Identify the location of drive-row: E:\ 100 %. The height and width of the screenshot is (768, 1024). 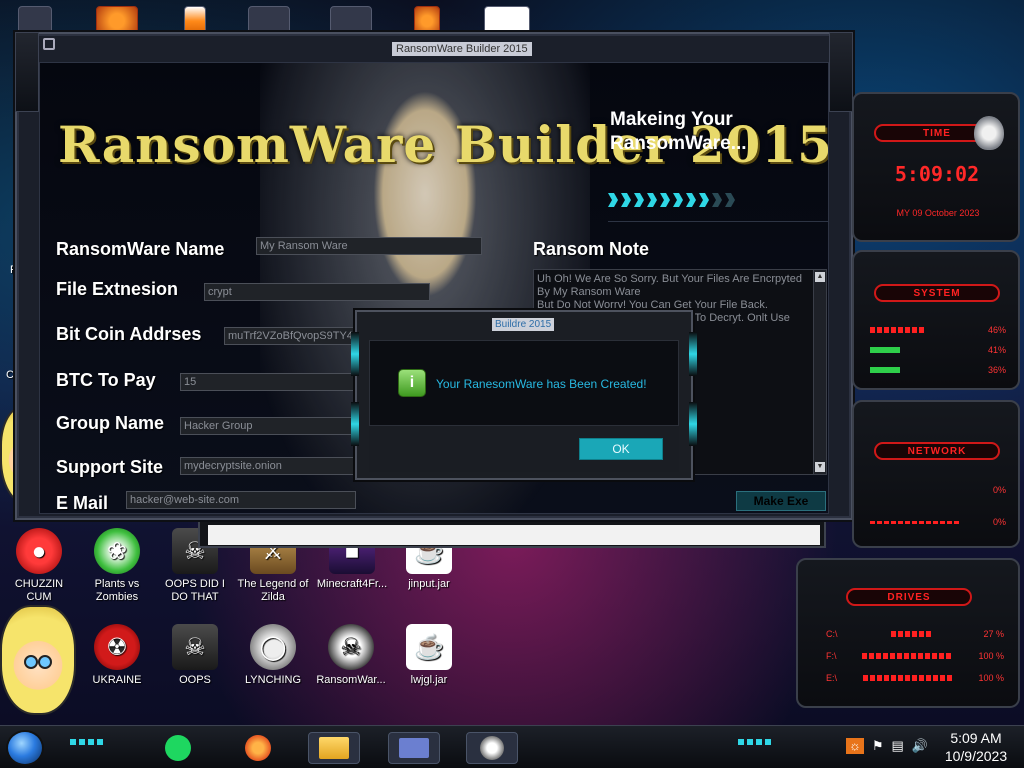
(915, 678).